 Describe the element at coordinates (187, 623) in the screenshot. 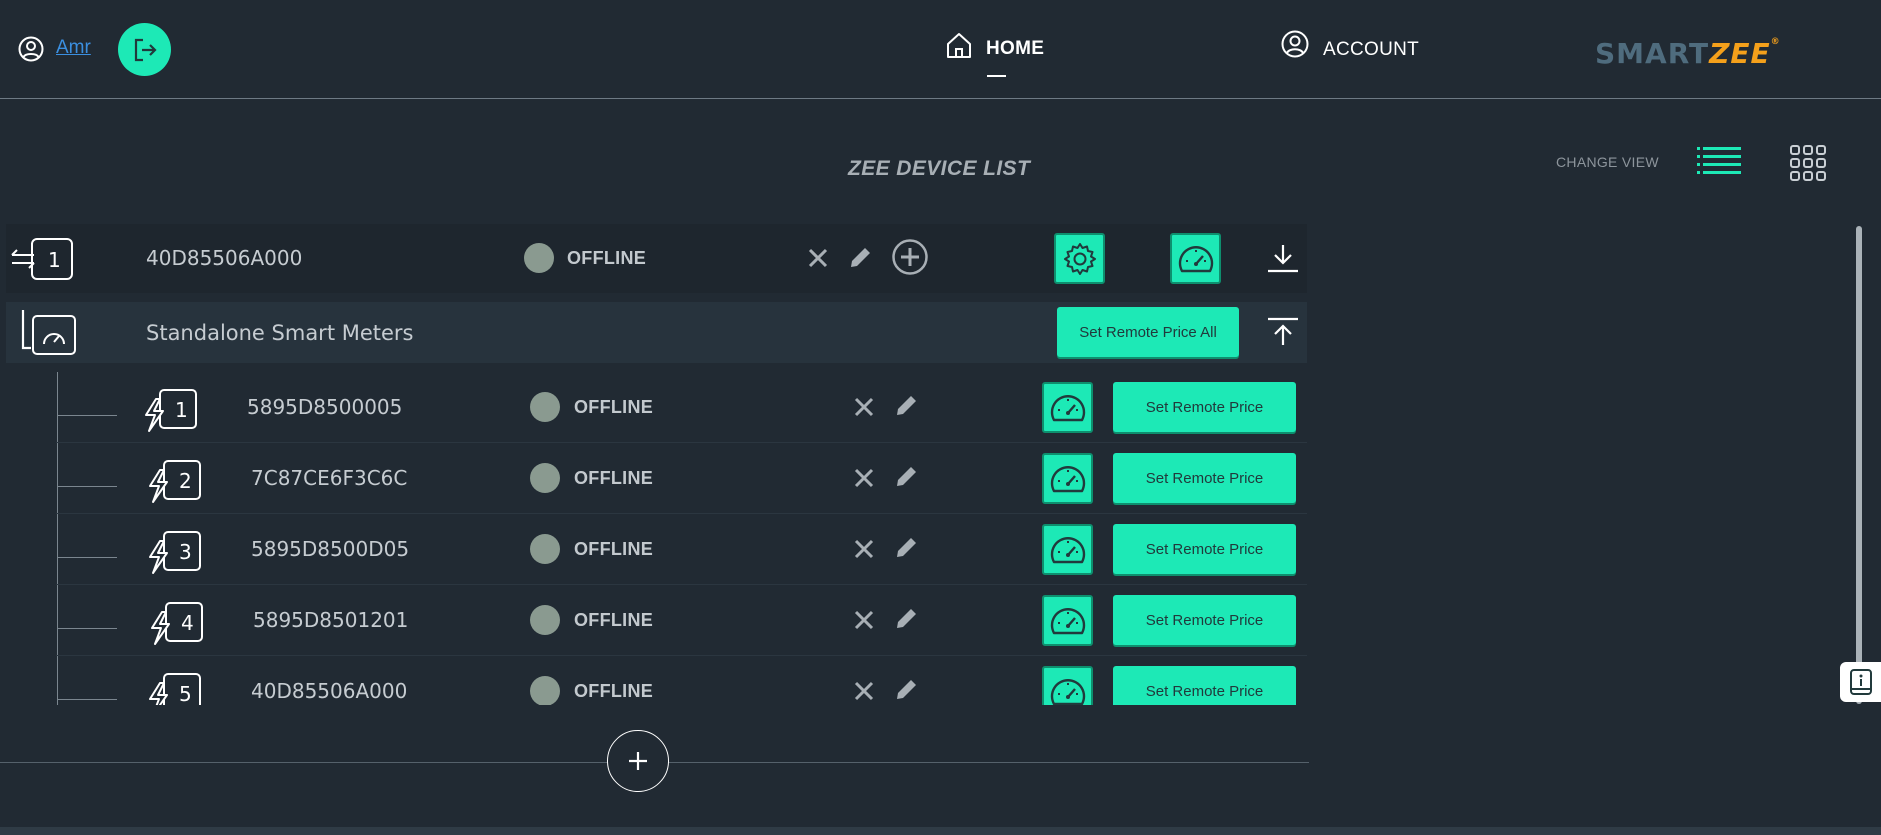

I see `meter-number: 4` at that location.